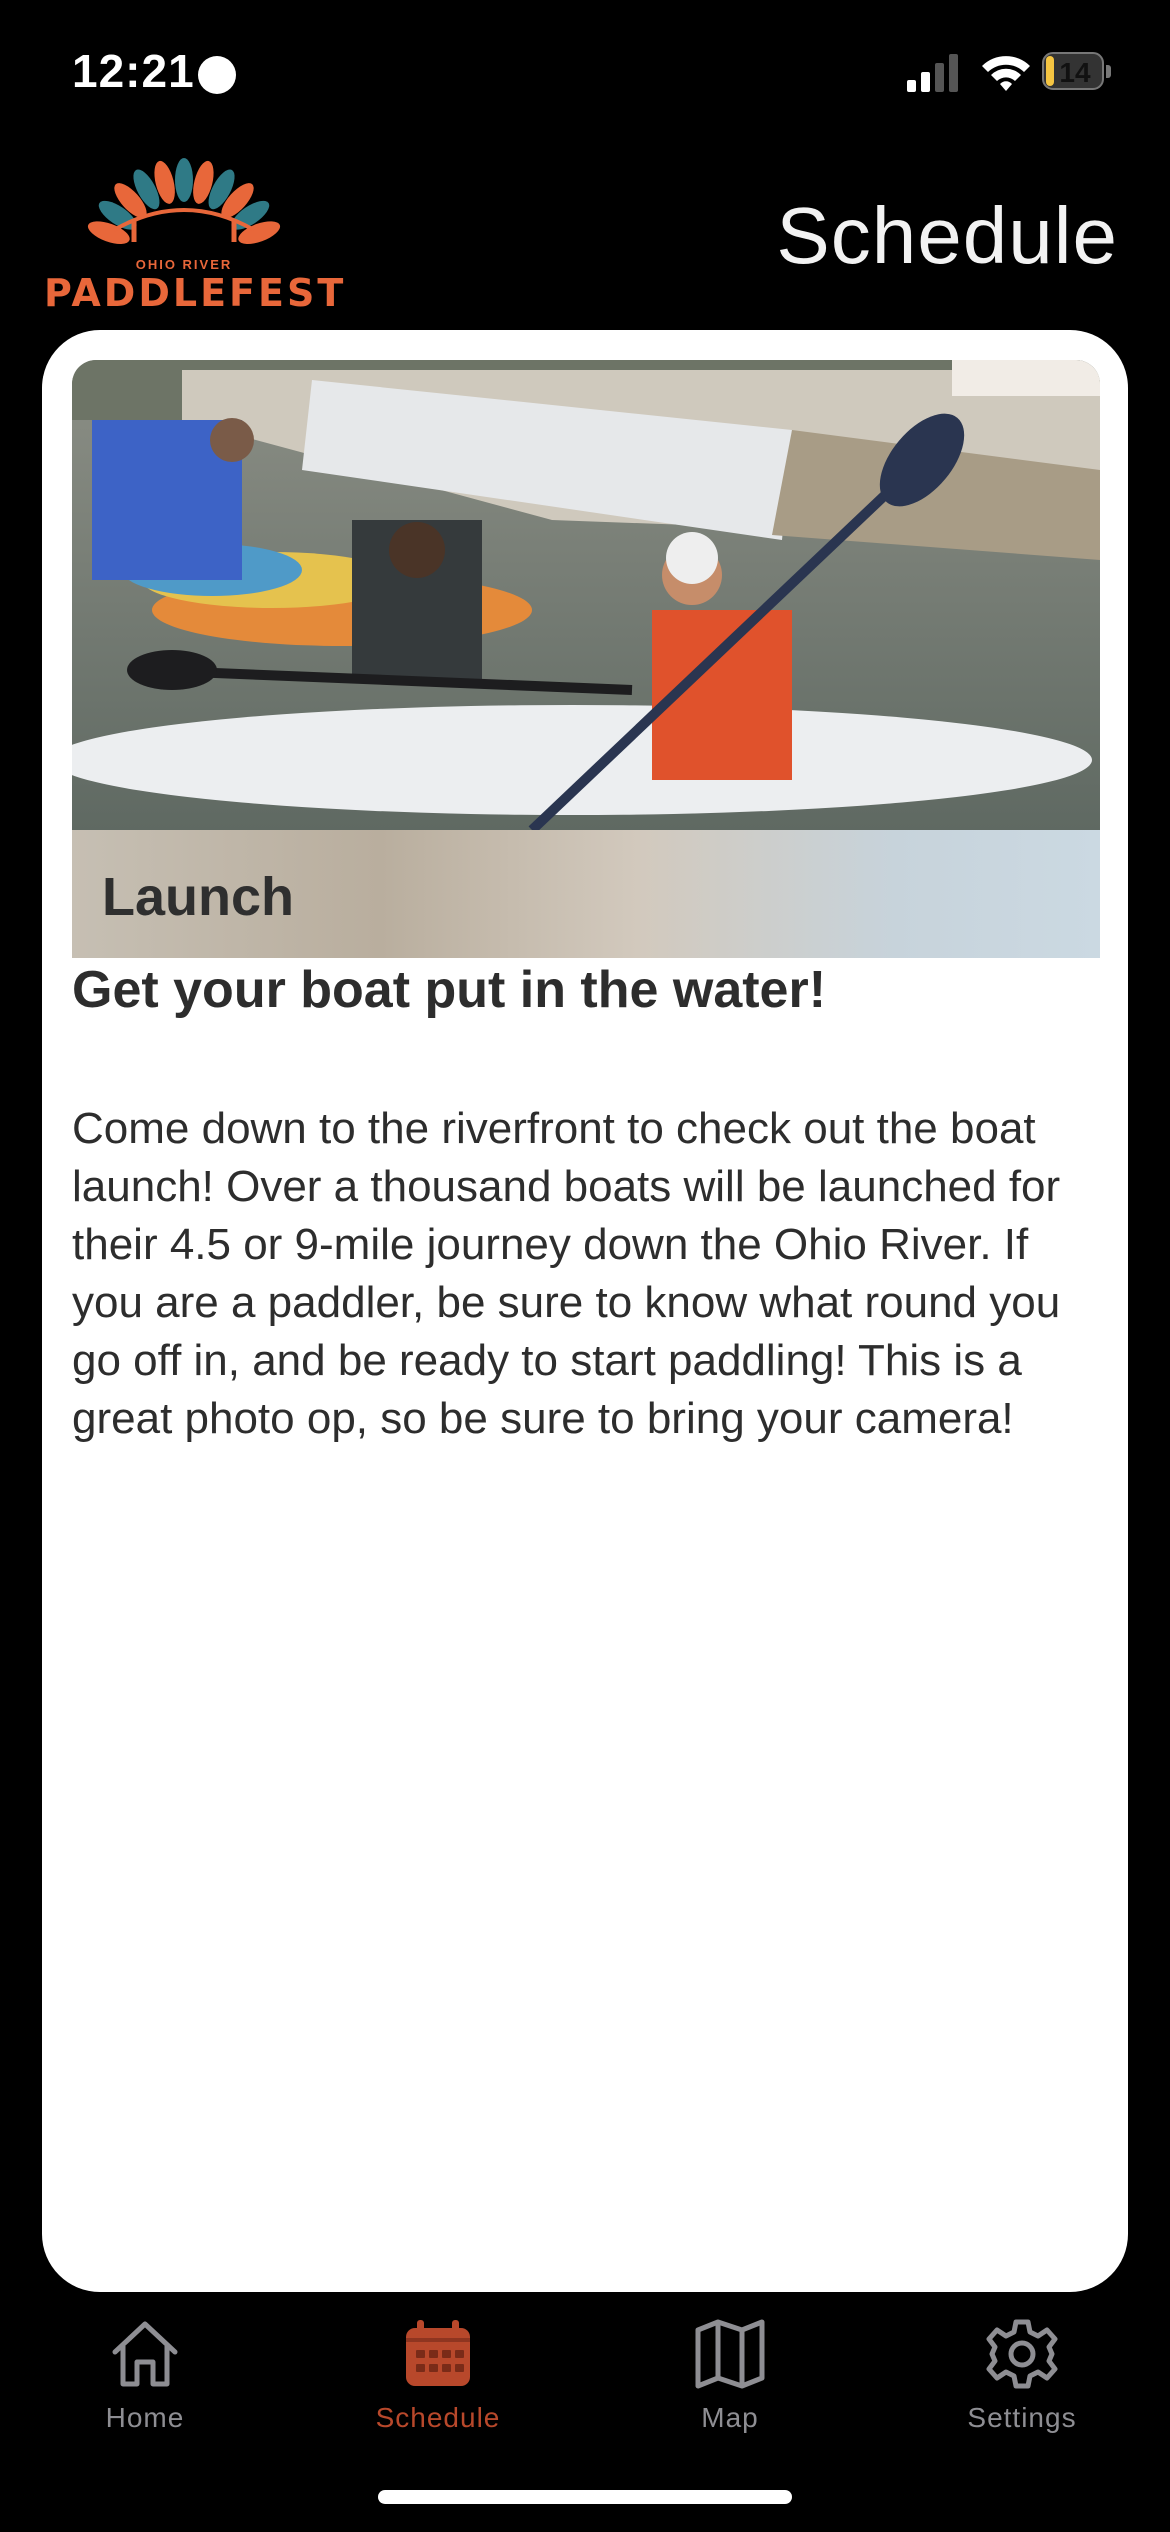 This screenshot has height=2532, width=1170. I want to click on tab-map-label: Map, so click(730, 2417).